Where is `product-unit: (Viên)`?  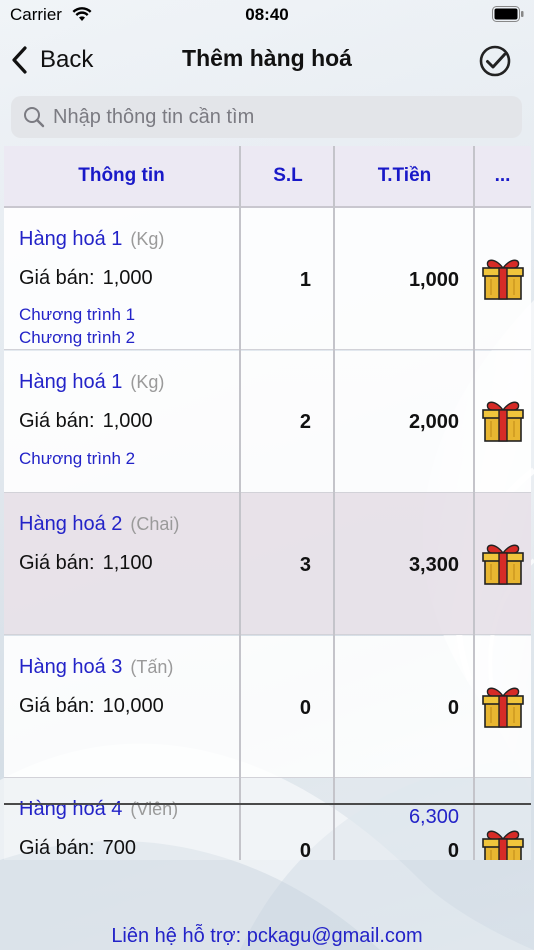 product-unit: (Viên) is located at coordinates (154, 809).